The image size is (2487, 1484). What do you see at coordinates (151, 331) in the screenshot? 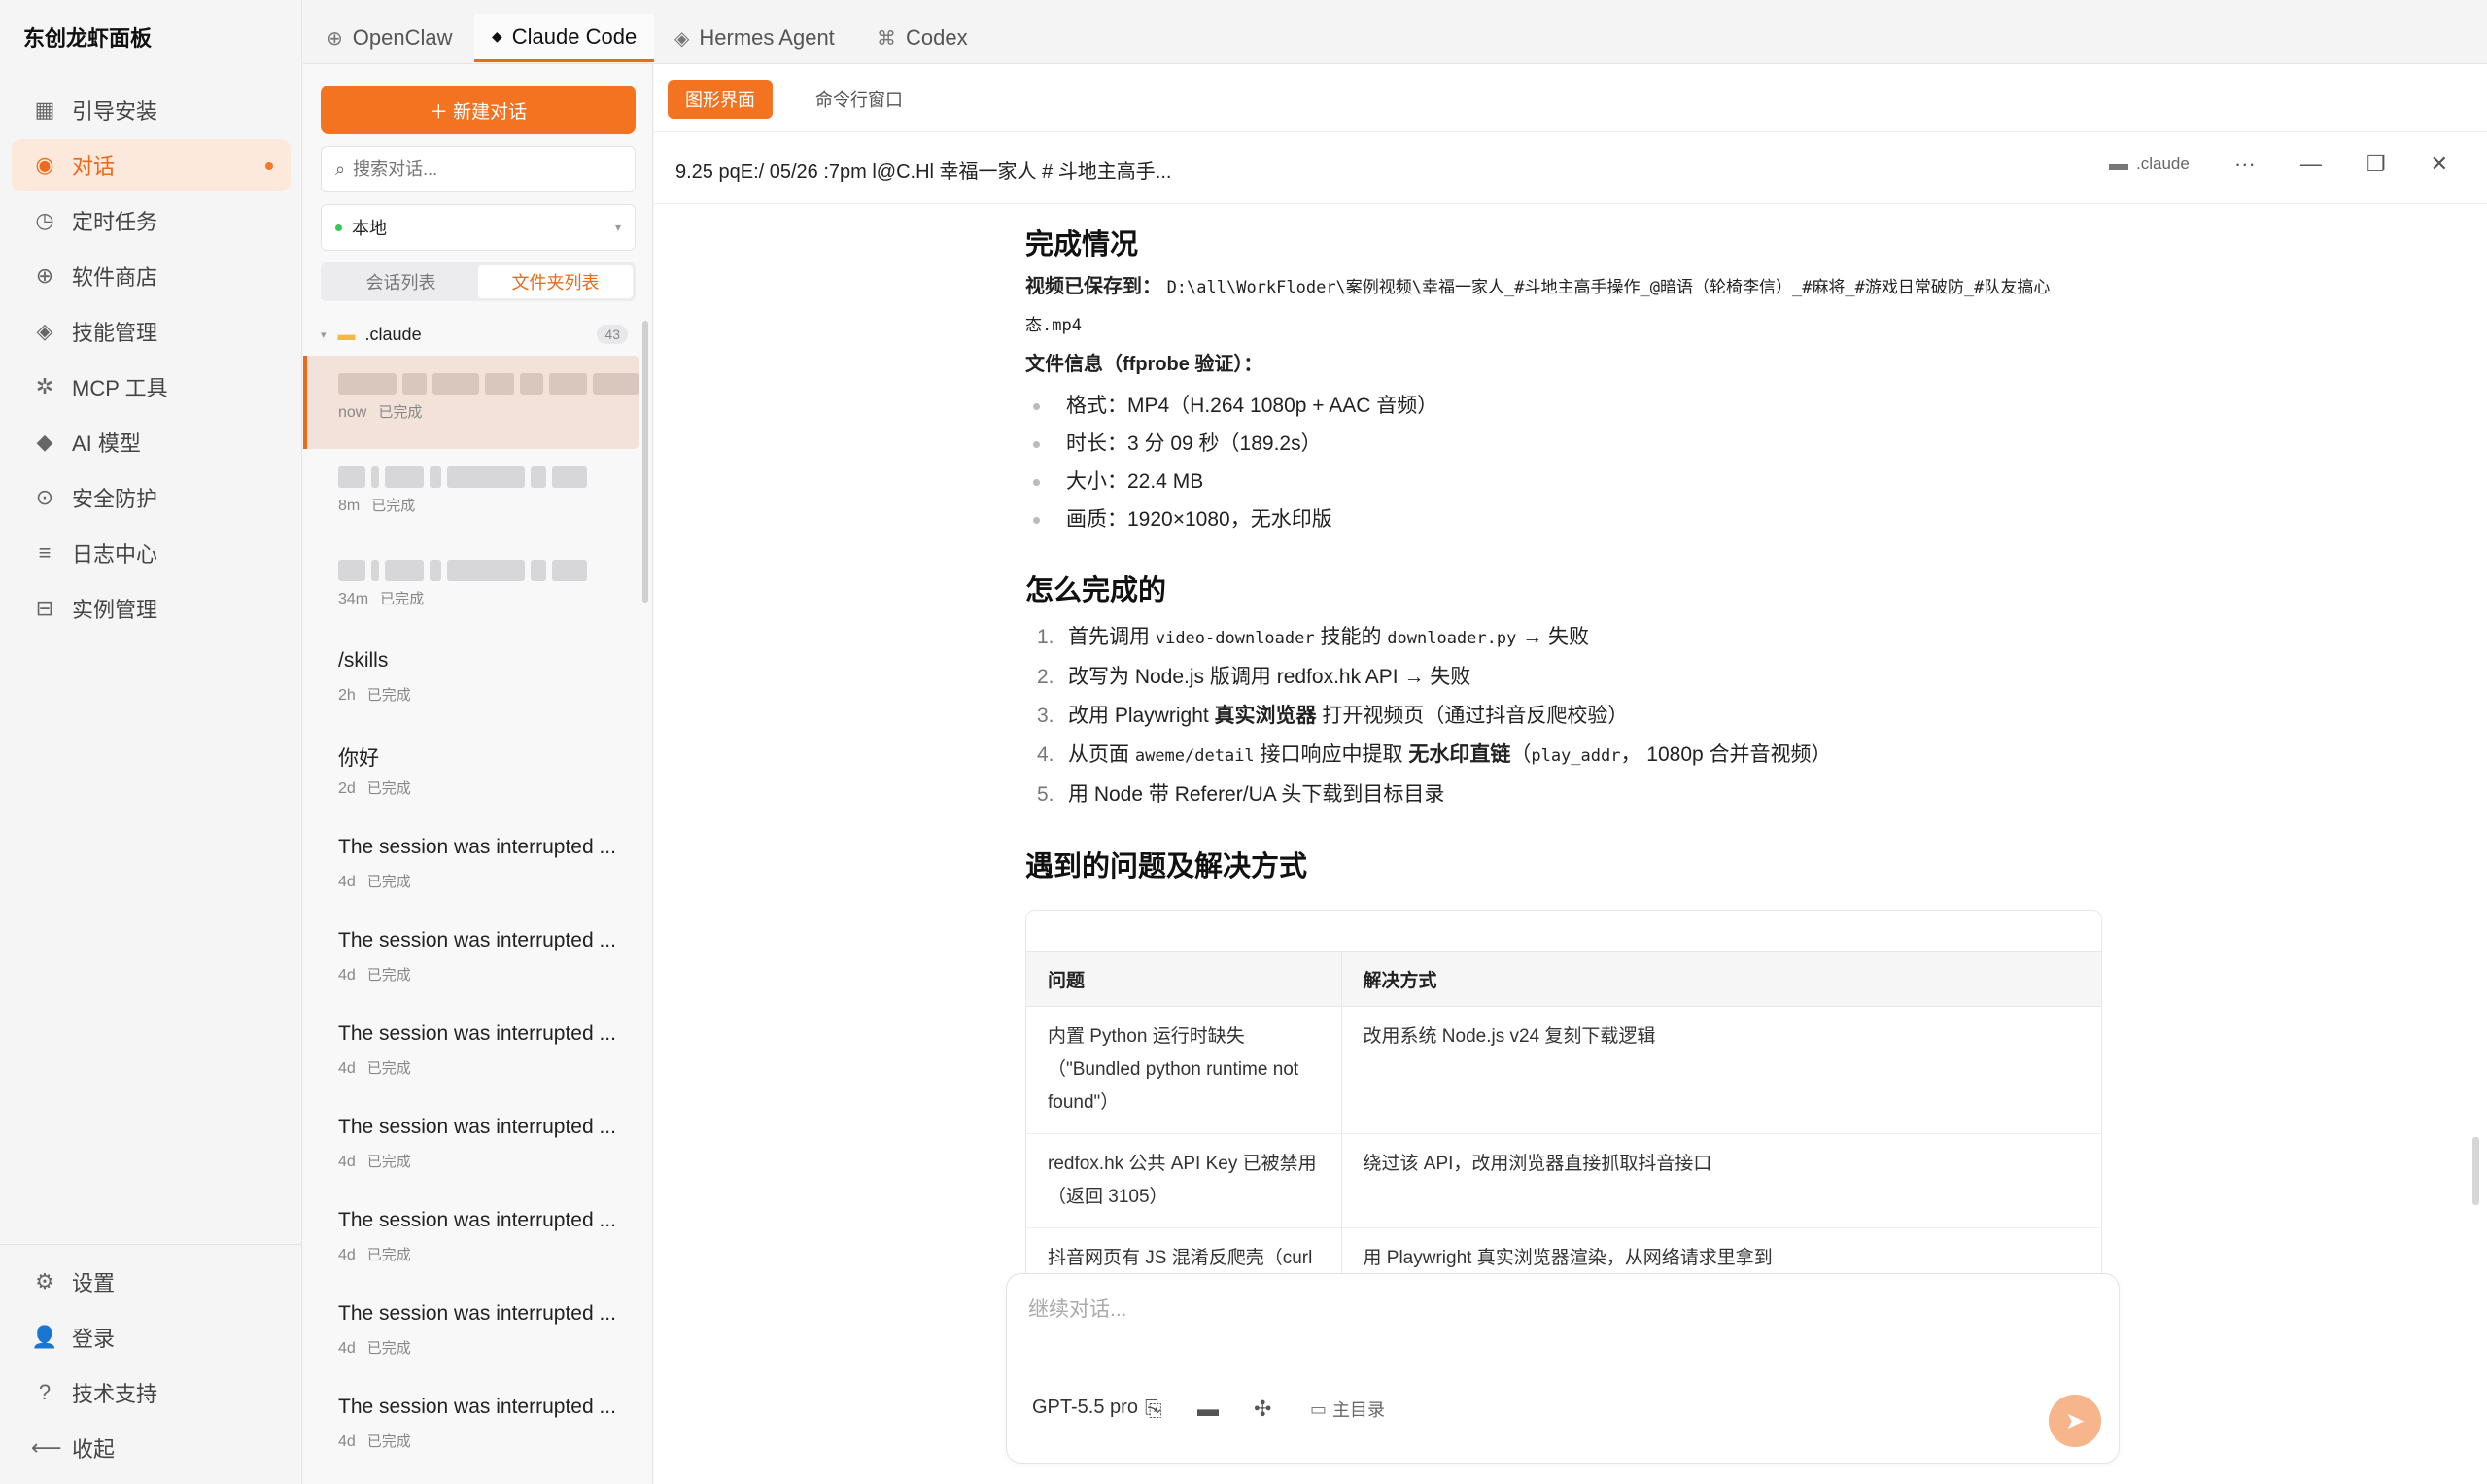
I see `nav-item-skill: ◈ 技能管理` at bounding box center [151, 331].